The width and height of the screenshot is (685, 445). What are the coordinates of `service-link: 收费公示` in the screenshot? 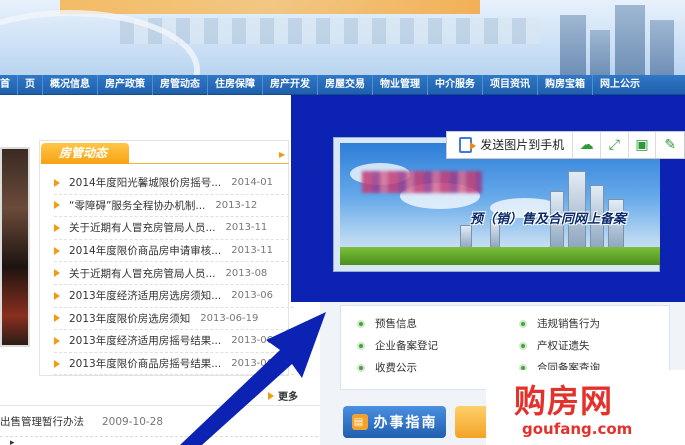 It's located at (387, 367).